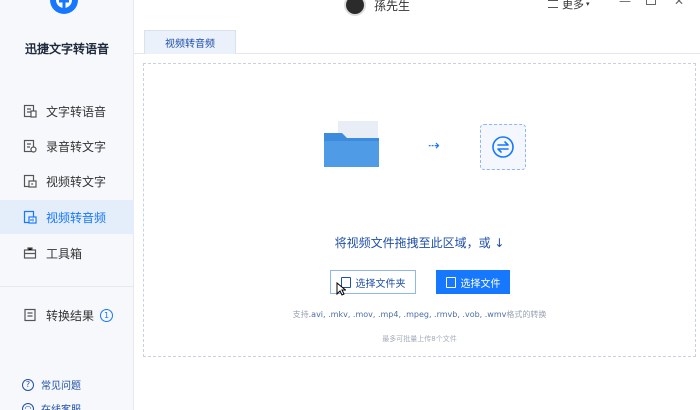 The image size is (700, 410). I want to click on arrow-right-icon: ⇢, so click(434, 146).